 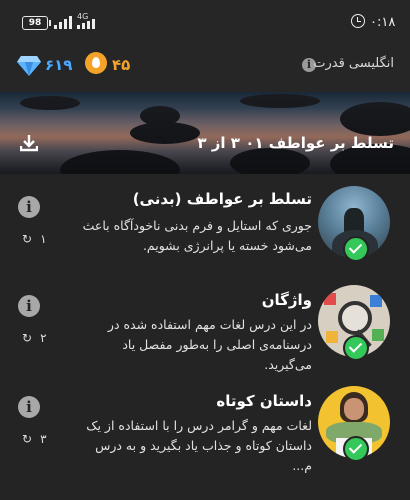 I want to click on course-title: انگلیسی قدرت, so click(x=353, y=63).